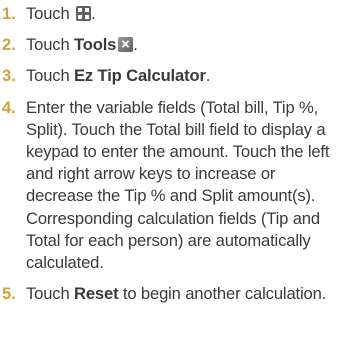 This screenshot has height=340, width=338. I want to click on step-number: 4., so click(9, 107).